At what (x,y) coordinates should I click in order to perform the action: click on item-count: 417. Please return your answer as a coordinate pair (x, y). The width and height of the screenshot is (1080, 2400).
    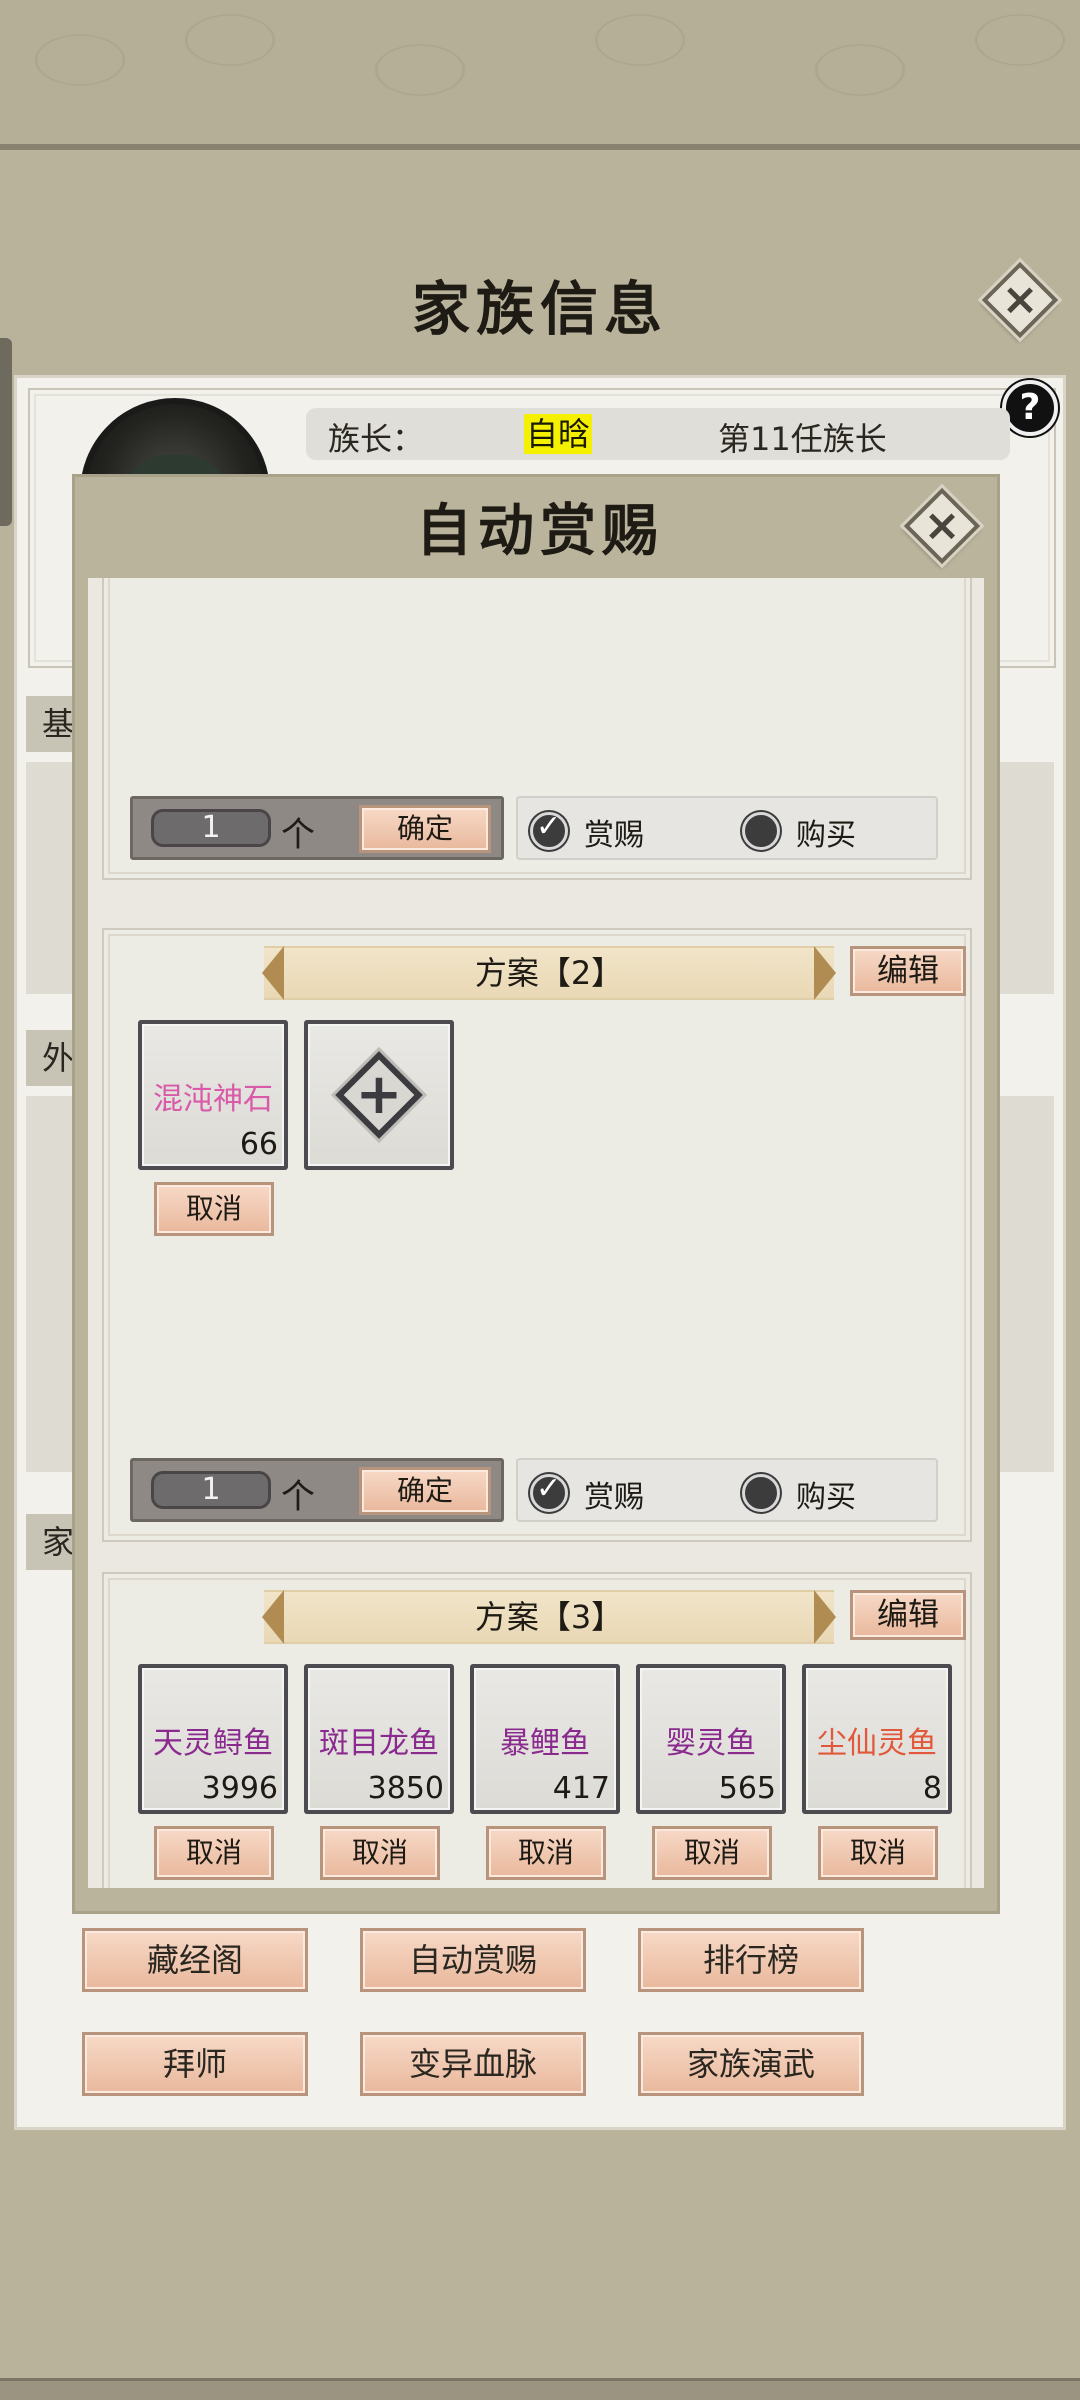
    Looking at the image, I should click on (581, 1788).